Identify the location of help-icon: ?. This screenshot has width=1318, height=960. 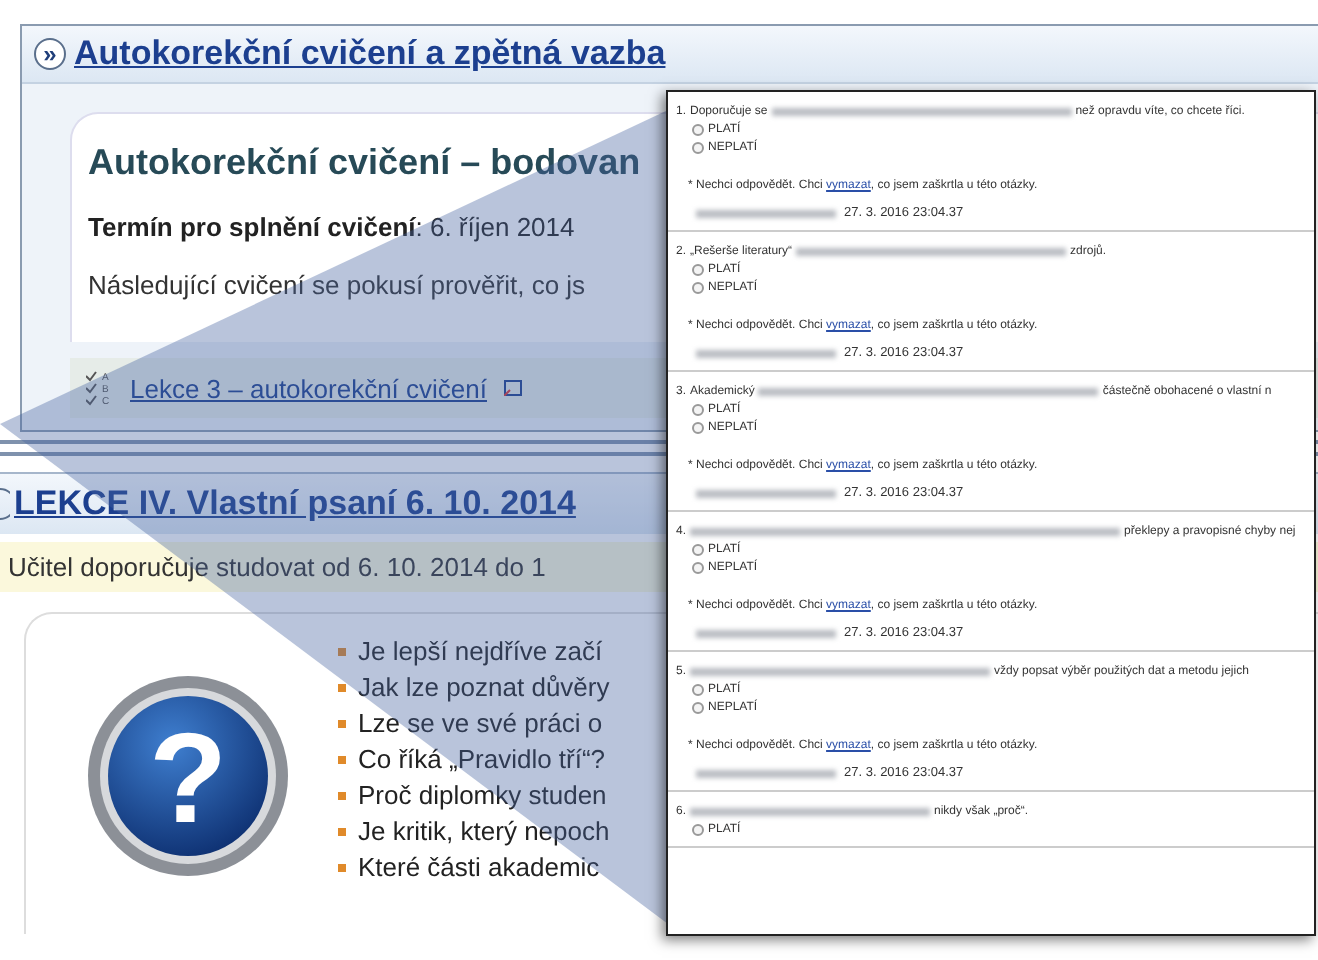
(188, 776).